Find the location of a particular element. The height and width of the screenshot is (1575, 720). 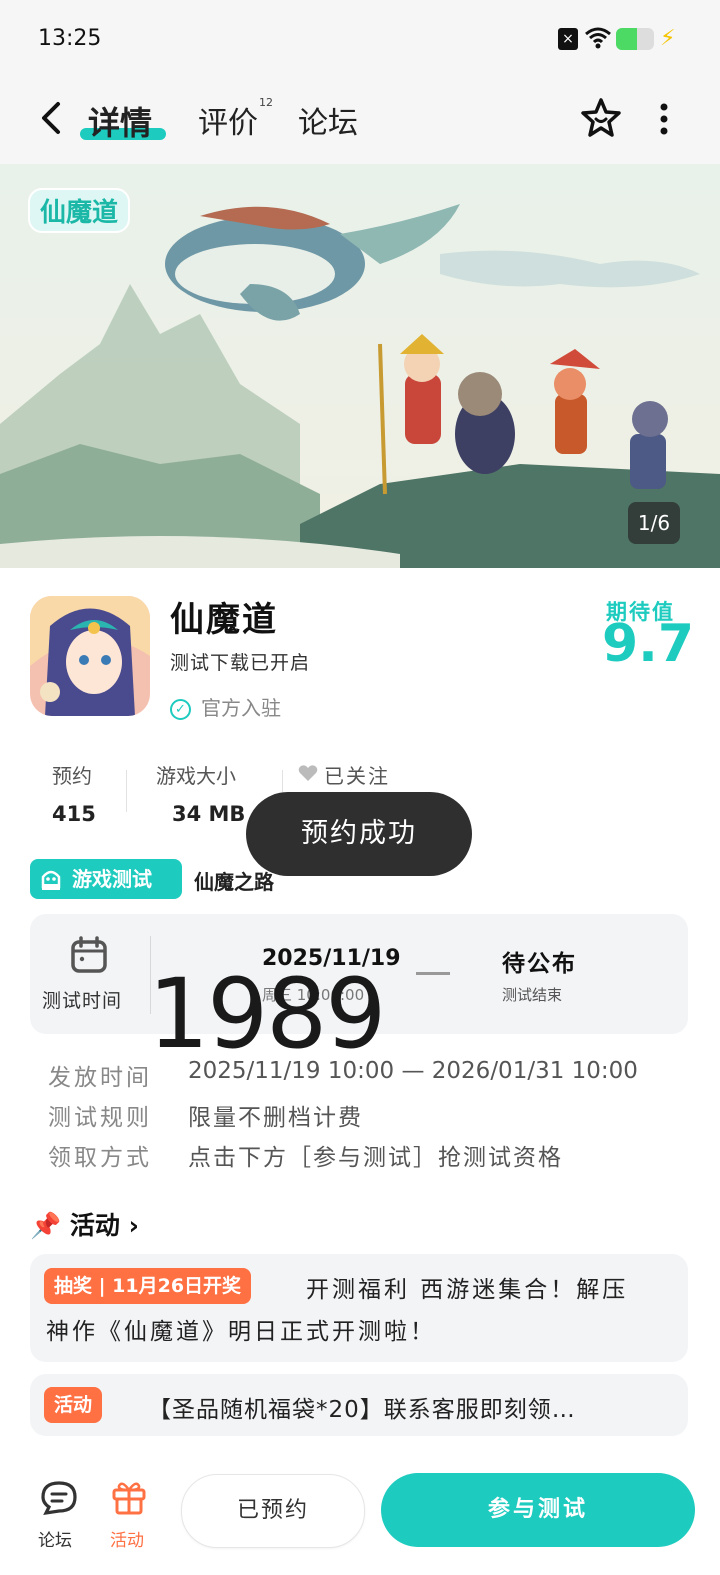

activities-header: 📌 活动 › is located at coordinates (84, 1224).